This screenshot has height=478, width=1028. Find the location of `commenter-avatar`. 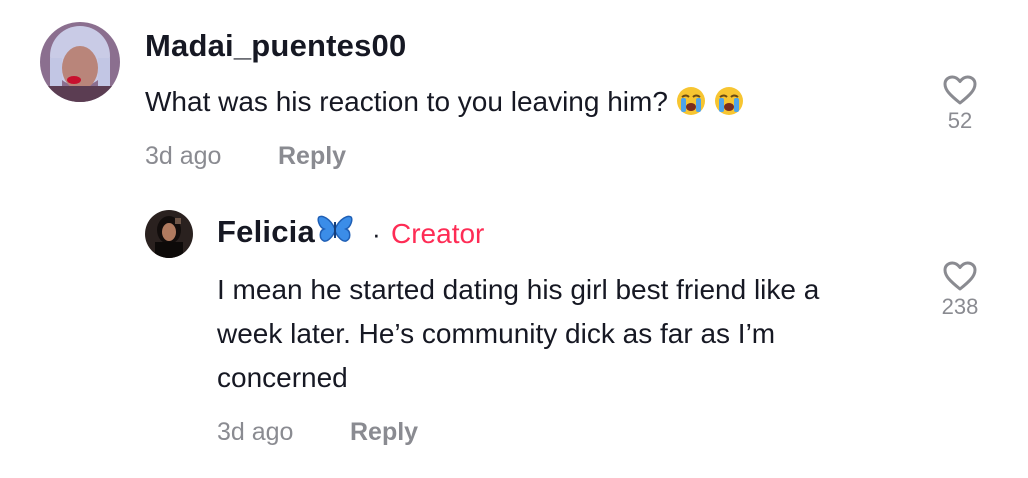

commenter-avatar is located at coordinates (80, 62).